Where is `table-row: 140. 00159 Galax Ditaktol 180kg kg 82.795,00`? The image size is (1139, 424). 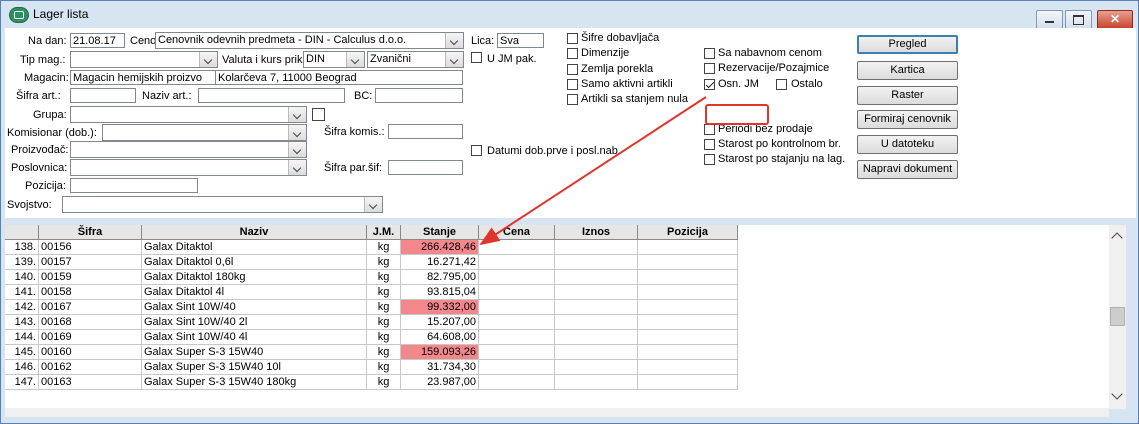 table-row: 140. 00159 Galax Ditaktol 180kg kg 82.795,00 is located at coordinates (371, 277).